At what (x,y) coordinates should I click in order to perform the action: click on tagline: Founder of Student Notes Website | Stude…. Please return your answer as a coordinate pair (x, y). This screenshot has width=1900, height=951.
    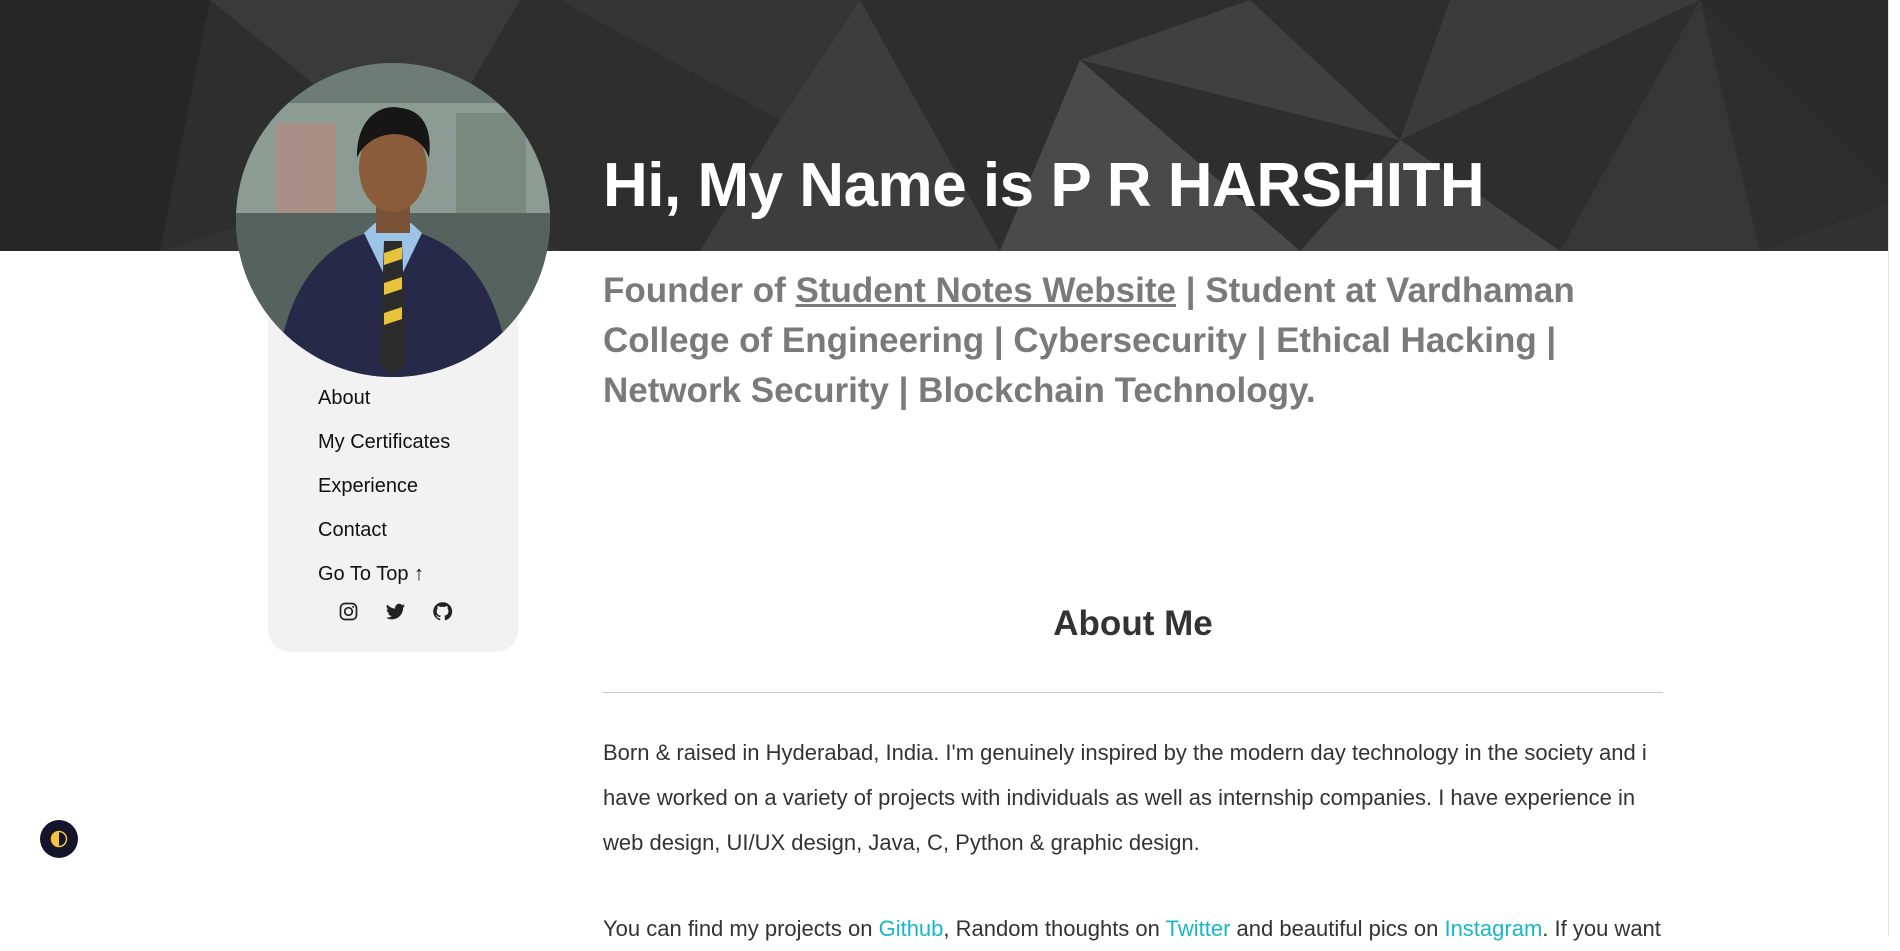
    Looking at the image, I should click on (1133, 341).